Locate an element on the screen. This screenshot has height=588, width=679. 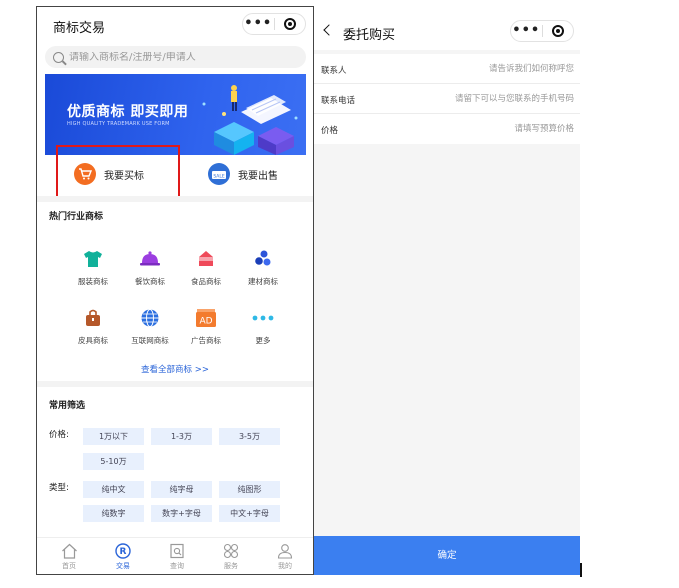
search-doc-icon is located at coordinates (177, 550).